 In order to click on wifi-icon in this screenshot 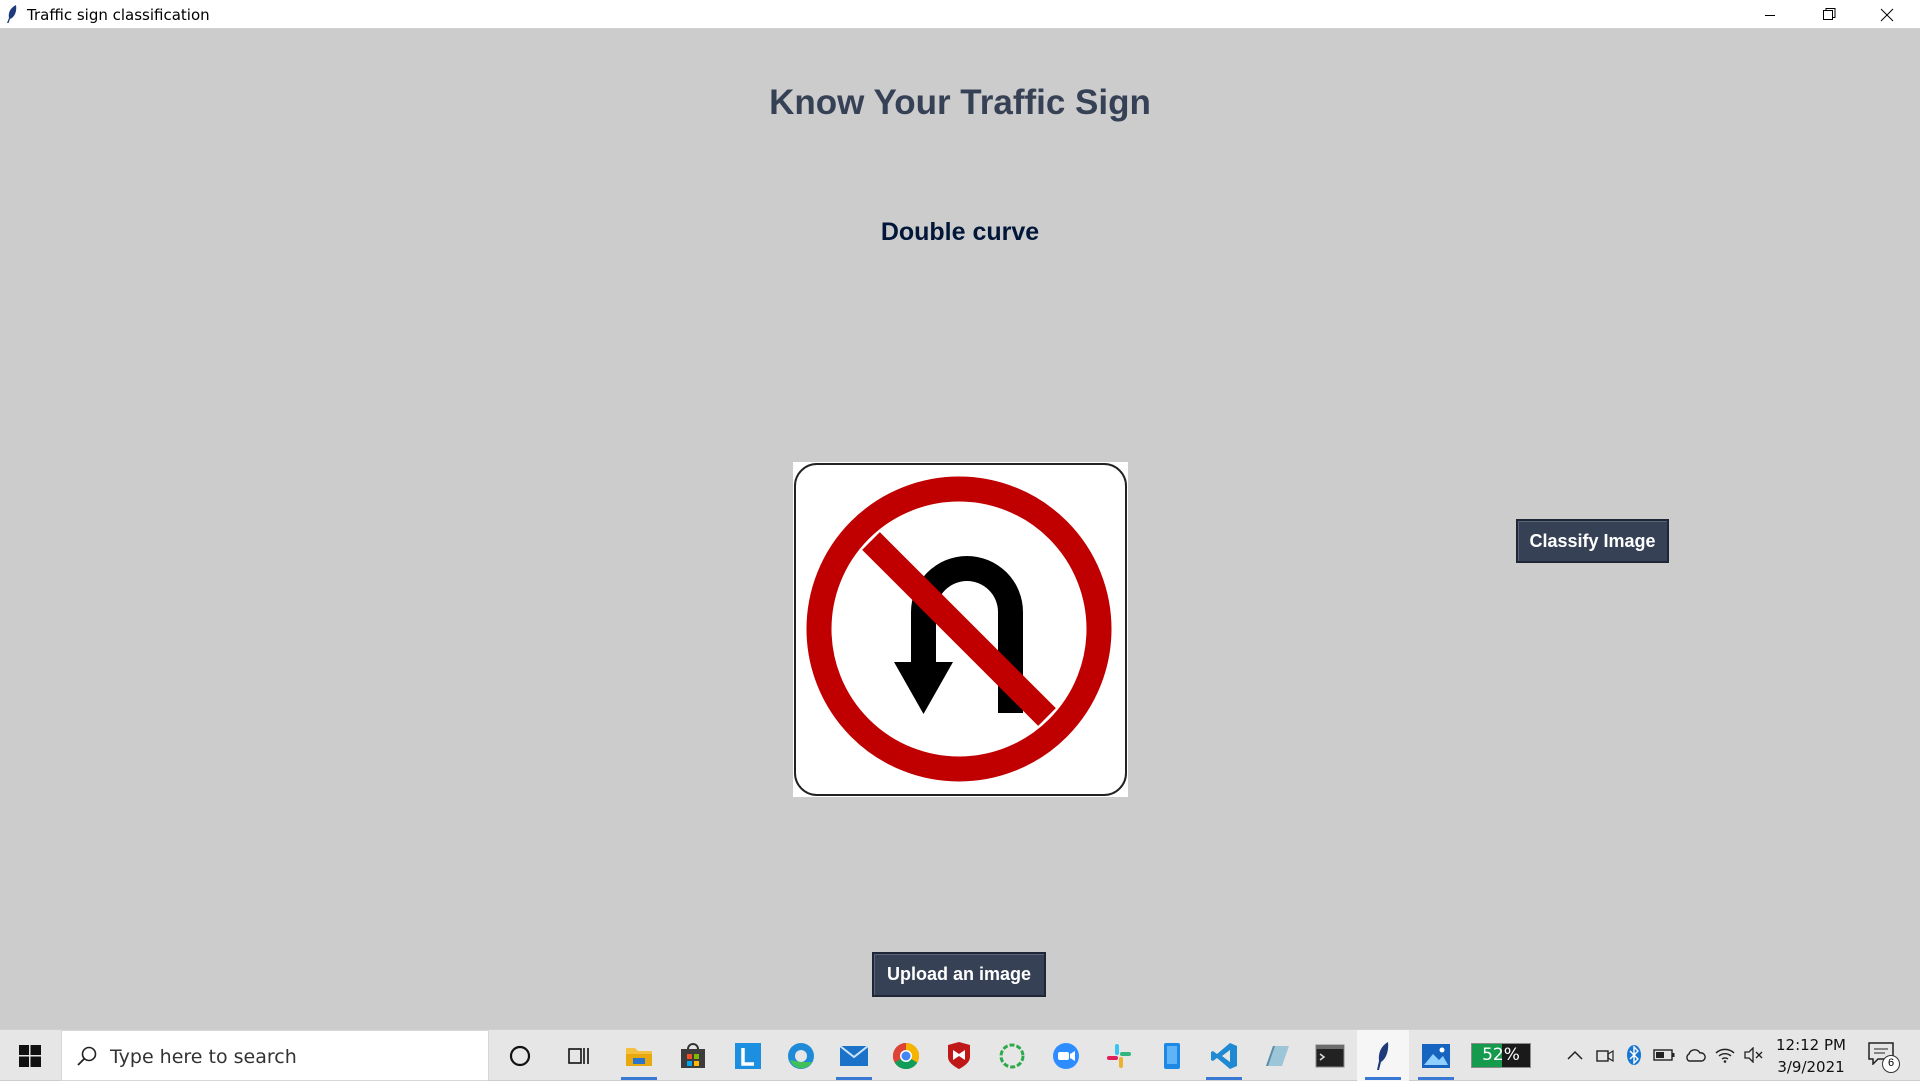, I will do `click(1725, 1055)`.